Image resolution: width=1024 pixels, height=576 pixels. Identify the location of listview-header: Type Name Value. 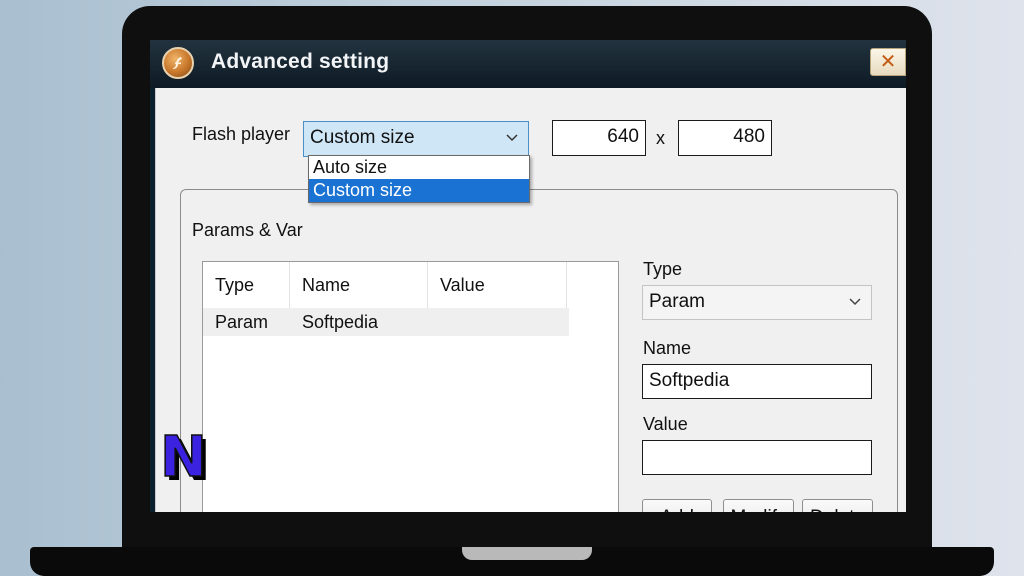
(386, 285).